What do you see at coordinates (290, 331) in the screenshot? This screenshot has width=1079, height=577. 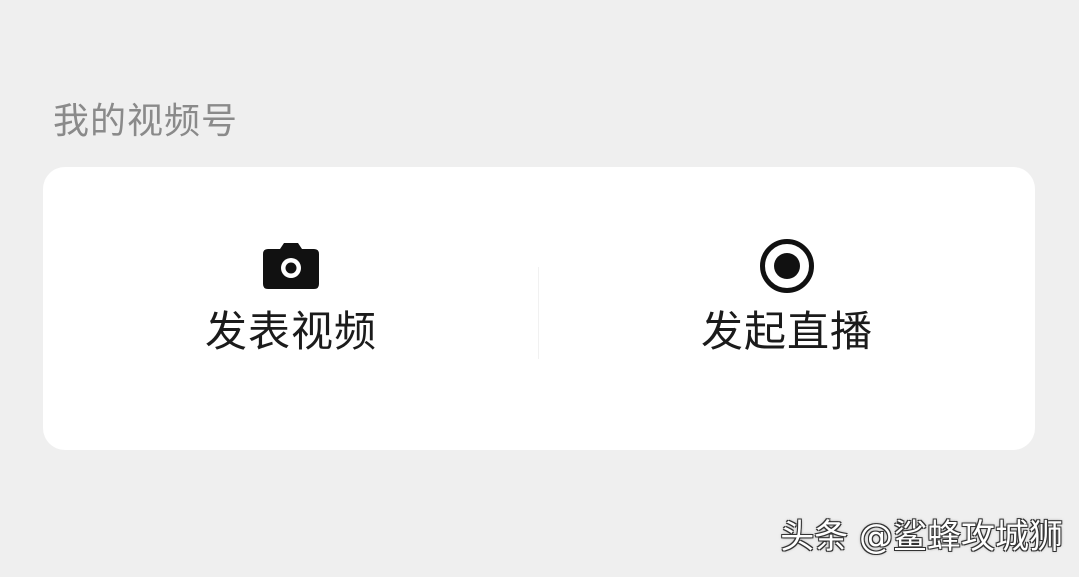 I see `publish-video-label: 发表视频` at bounding box center [290, 331].